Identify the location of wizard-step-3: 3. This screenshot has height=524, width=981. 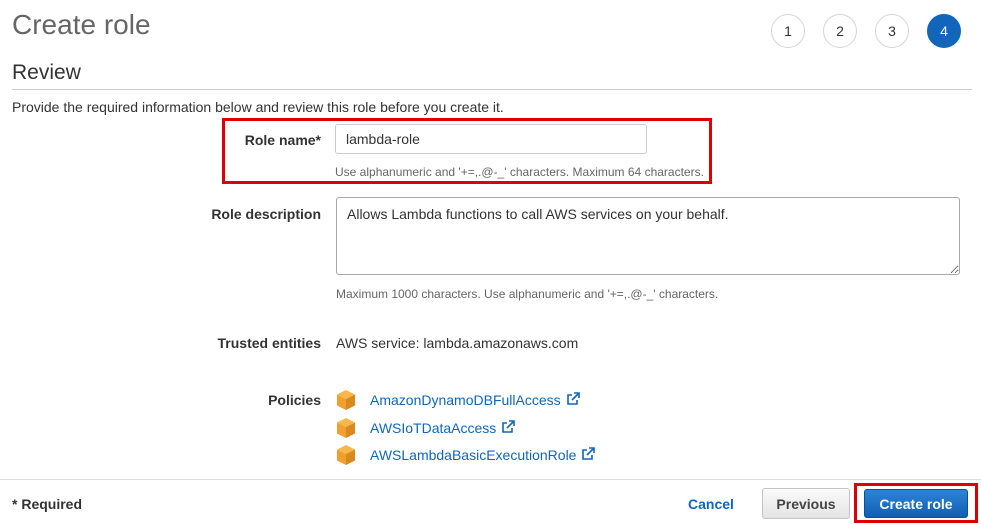
(892, 31).